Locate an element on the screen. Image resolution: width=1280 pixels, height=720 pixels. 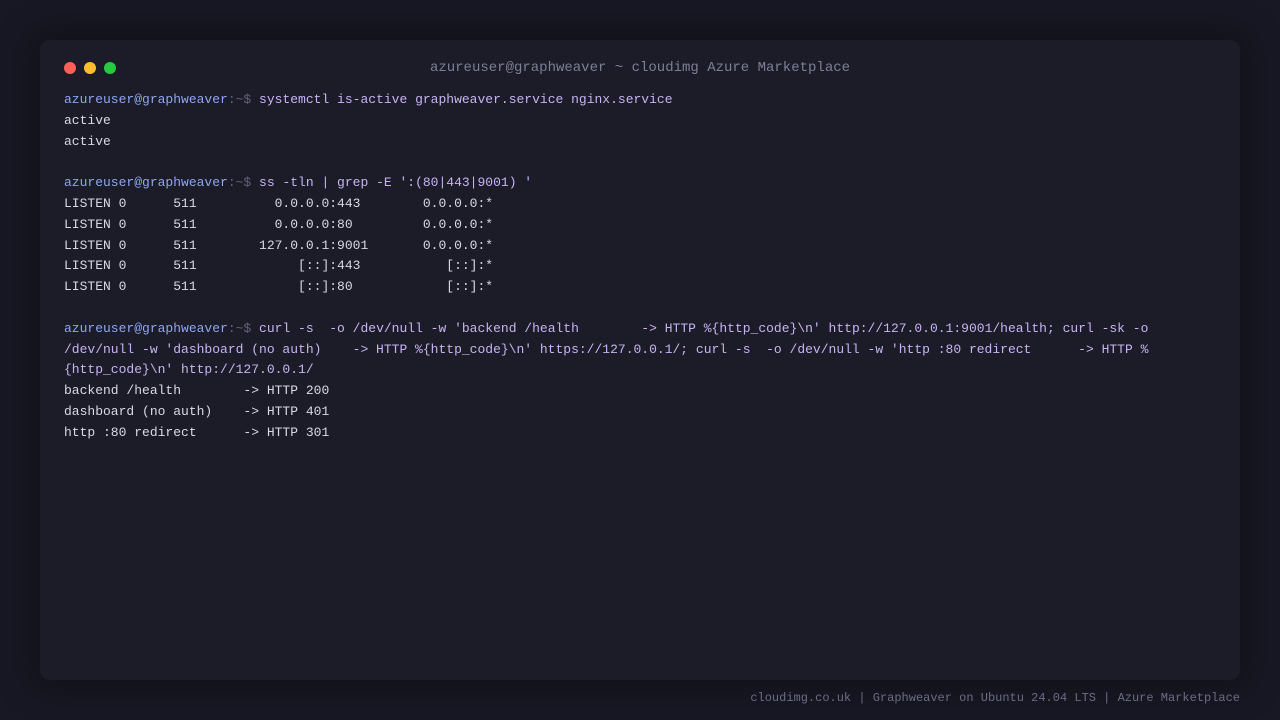
output-line: LISTEN 0 511 0.0.0.0:443 0.0.0.0:* is located at coordinates (279, 203).